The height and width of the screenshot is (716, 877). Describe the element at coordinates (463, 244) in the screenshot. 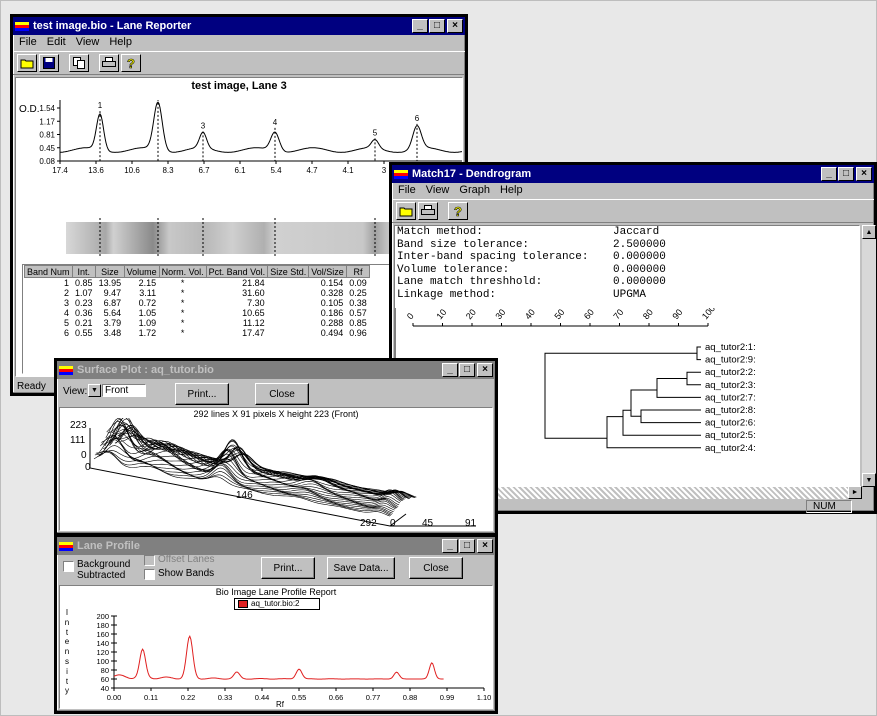

I see `parameter-label: Band size tolerance:` at that location.